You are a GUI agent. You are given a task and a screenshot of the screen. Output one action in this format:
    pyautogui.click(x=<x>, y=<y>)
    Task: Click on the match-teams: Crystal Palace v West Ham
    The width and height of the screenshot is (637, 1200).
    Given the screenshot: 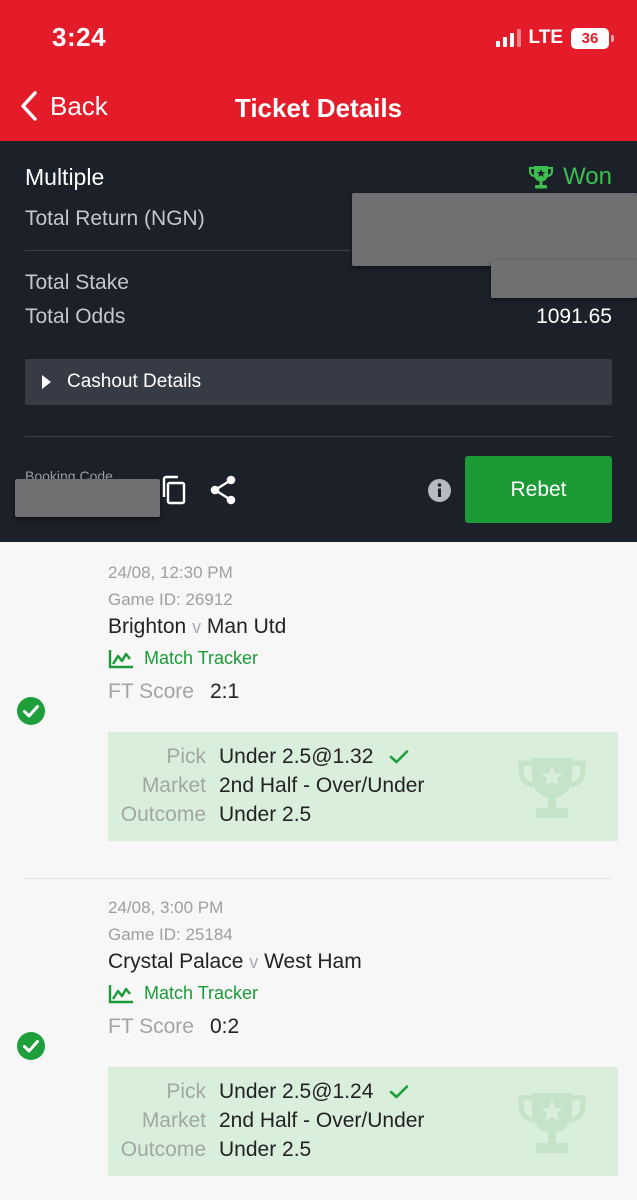 What is the action you would take?
    pyautogui.click(x=235, y=962)
    